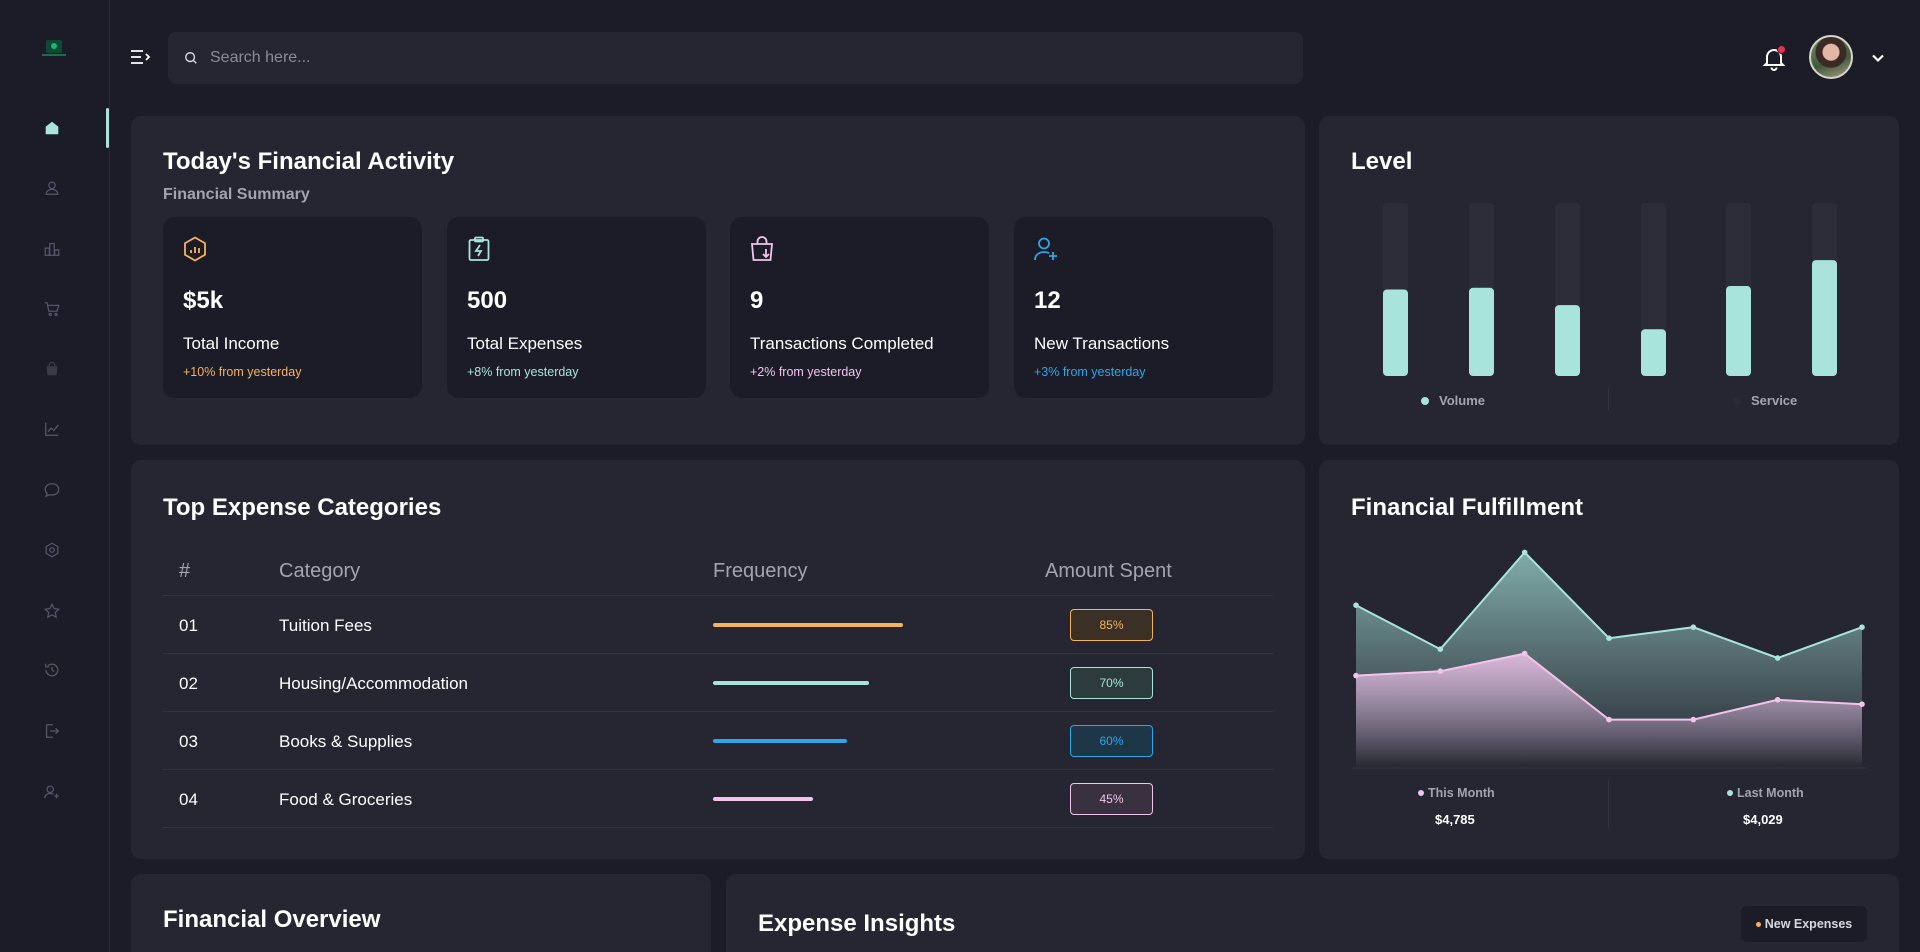 The height and width of the screenshot is (952, 1920). What do you see at coordinates (421, 913) in the screenshot?
I see `financial-overview-card: Financial Overview` at bounding box center [421, 913].